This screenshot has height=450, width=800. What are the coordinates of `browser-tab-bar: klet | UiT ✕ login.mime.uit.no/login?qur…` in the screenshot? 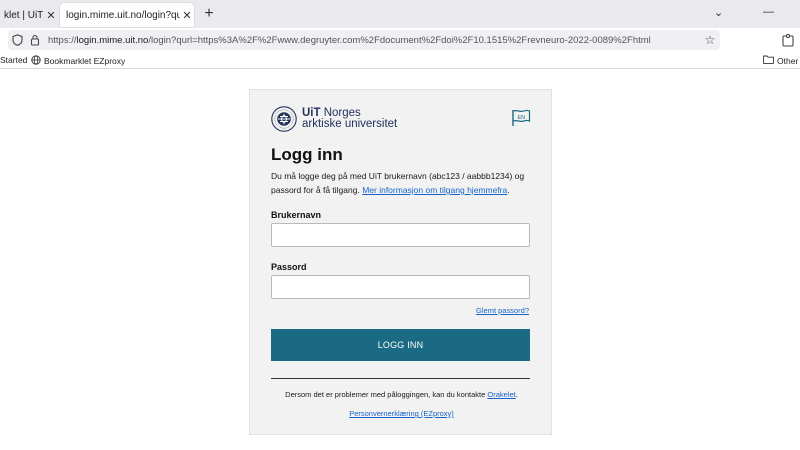 It's located at (400, 14).